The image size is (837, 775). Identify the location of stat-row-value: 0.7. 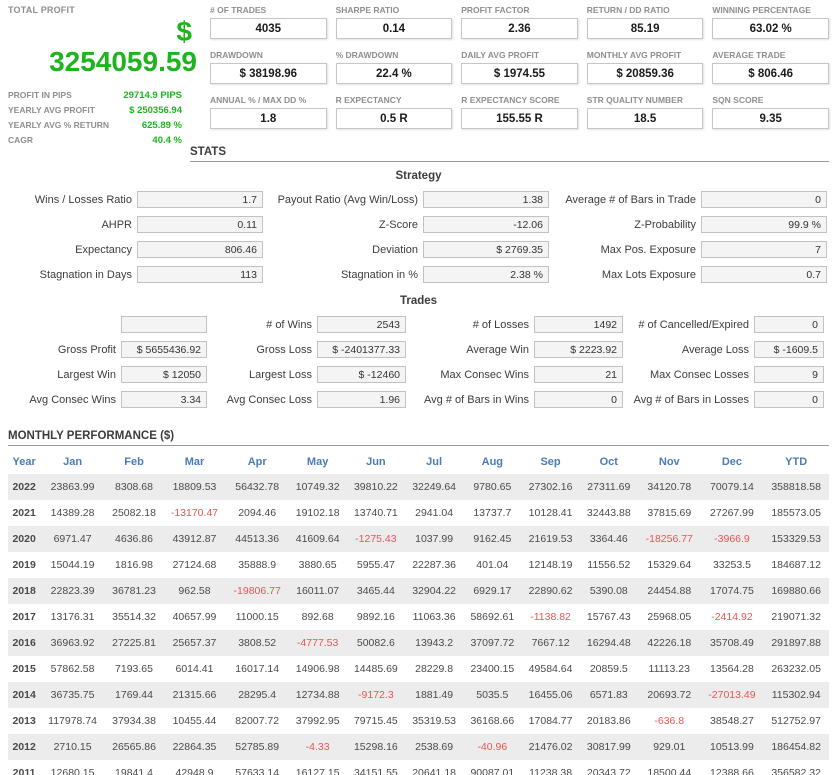
(813, 274).